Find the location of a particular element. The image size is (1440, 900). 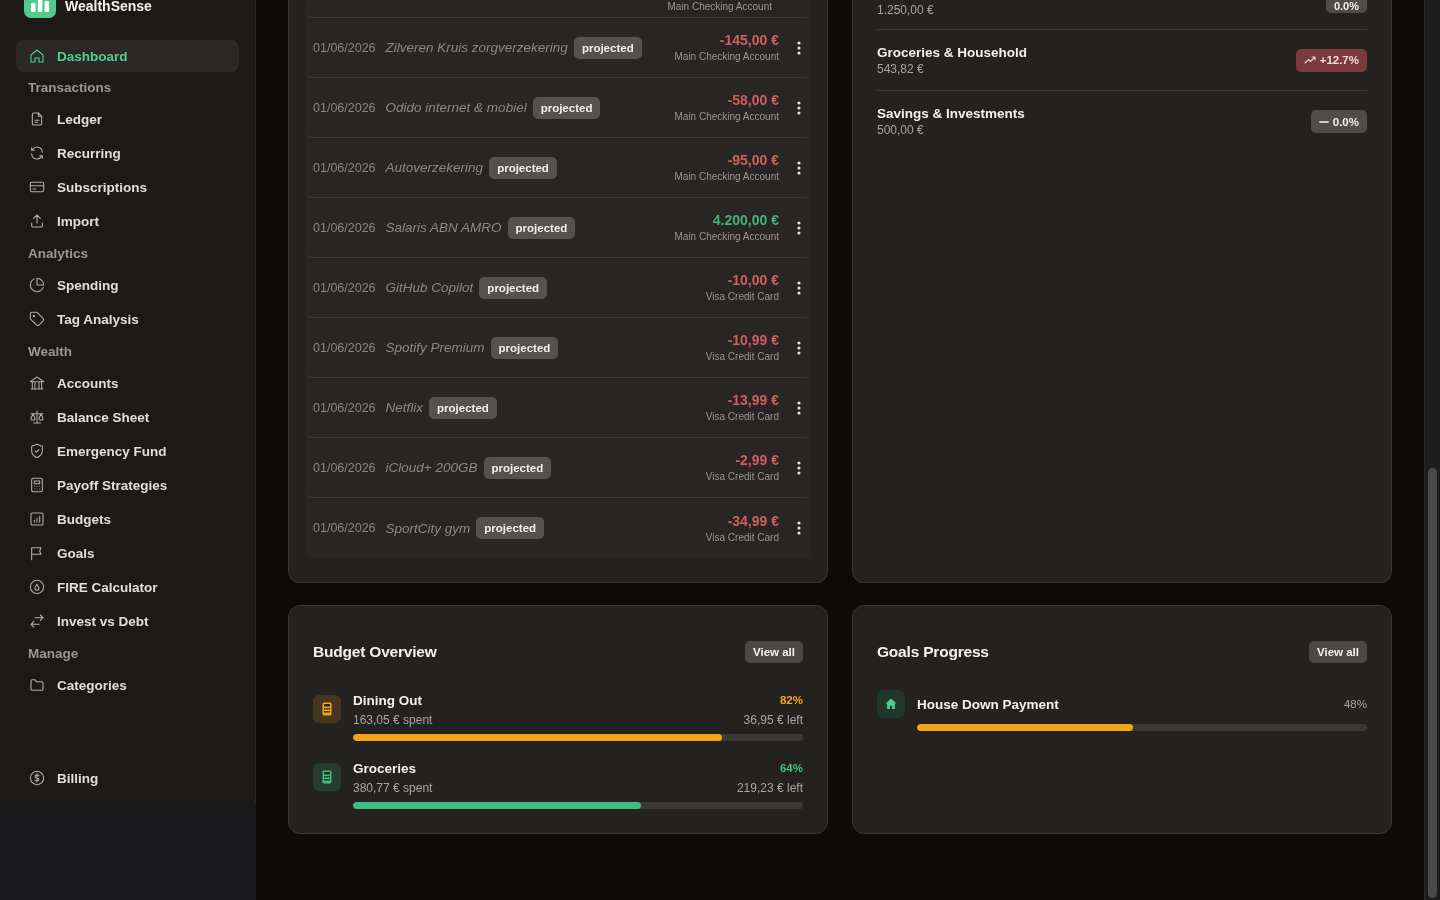

transaction-amount: -10,99 € is located at coordinates (753, 340).